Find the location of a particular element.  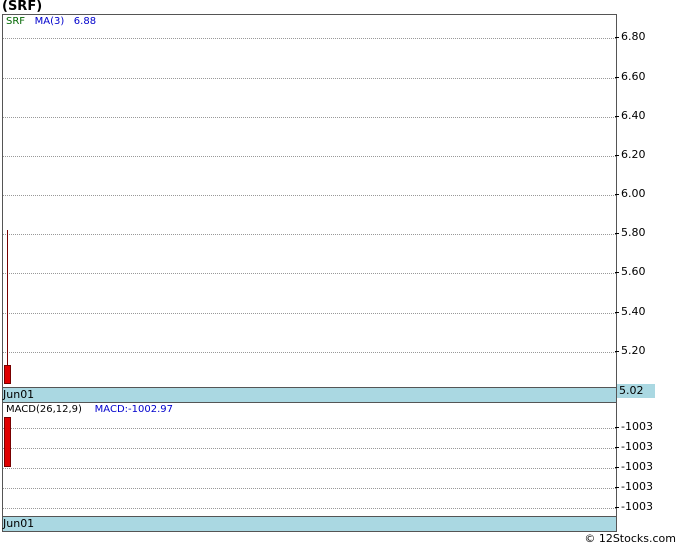

price-ytick-label: 6.60 is located at coordinates (633, 76).